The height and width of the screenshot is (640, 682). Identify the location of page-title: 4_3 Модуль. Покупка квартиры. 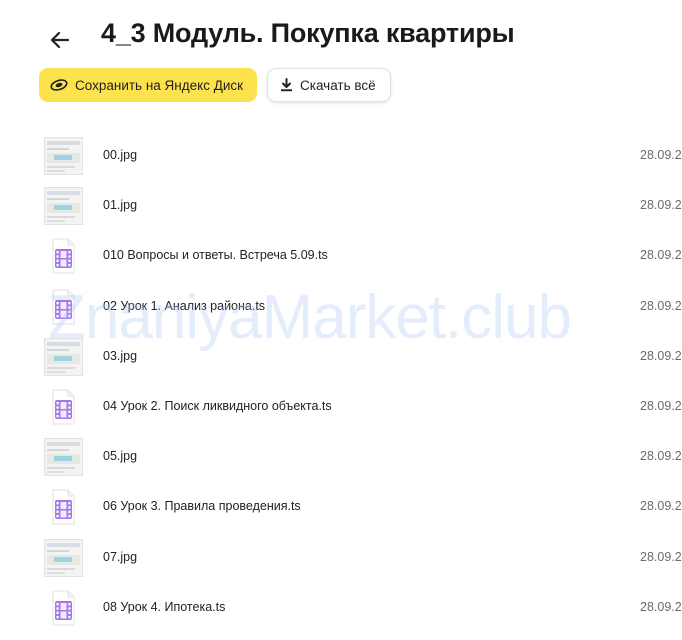
(308, 33).